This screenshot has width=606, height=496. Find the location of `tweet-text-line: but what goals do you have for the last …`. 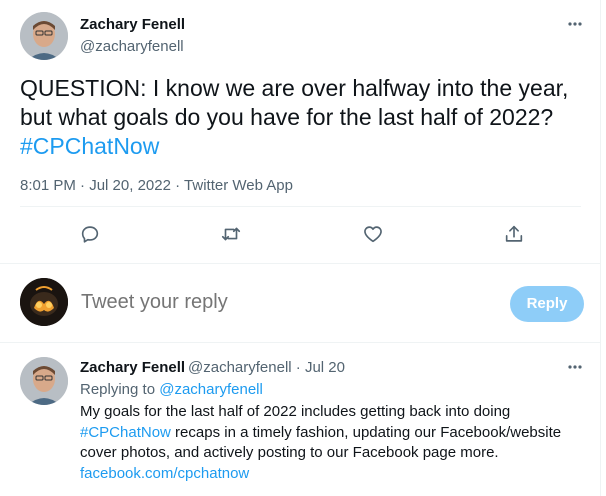

tweet-text-line: but what goals do you have for the last … is located at coordinates (287, 117).